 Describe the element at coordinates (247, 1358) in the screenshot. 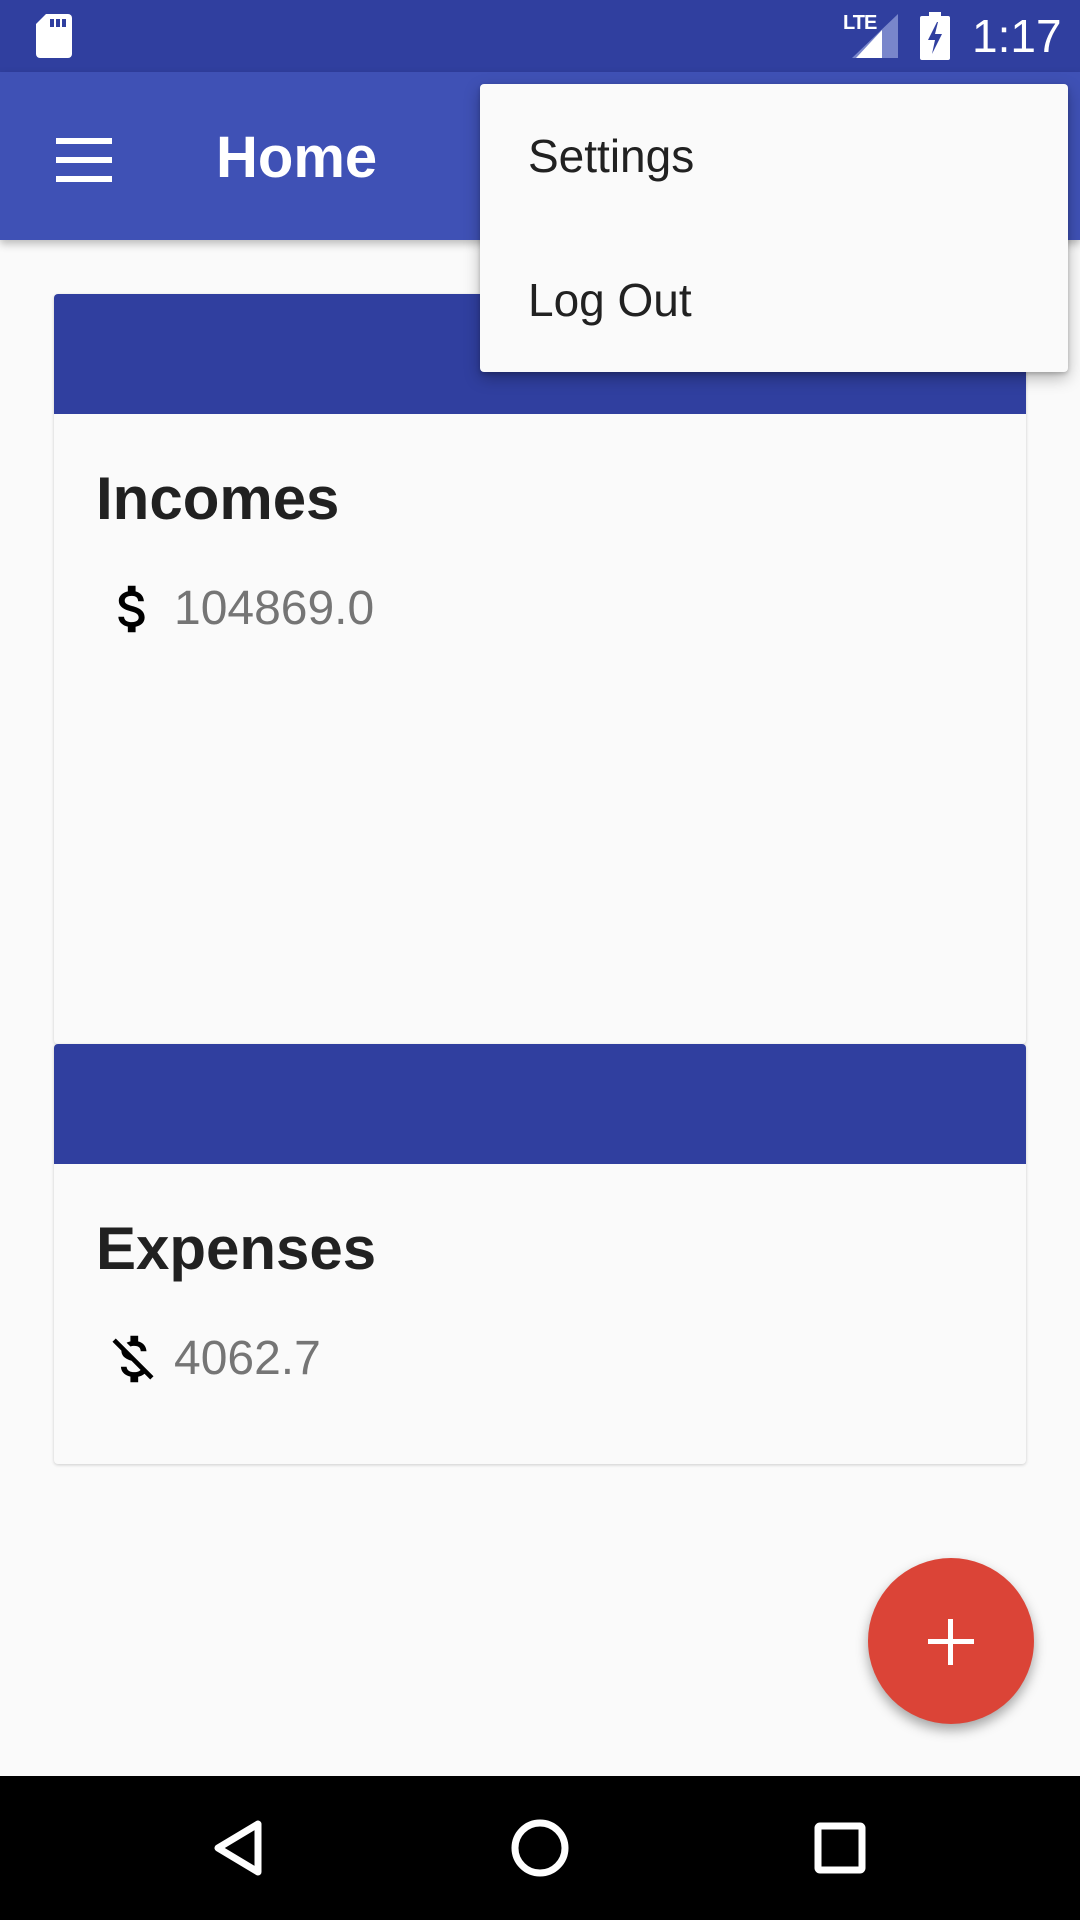

I see `expense-amount: 4062.7` at that location.